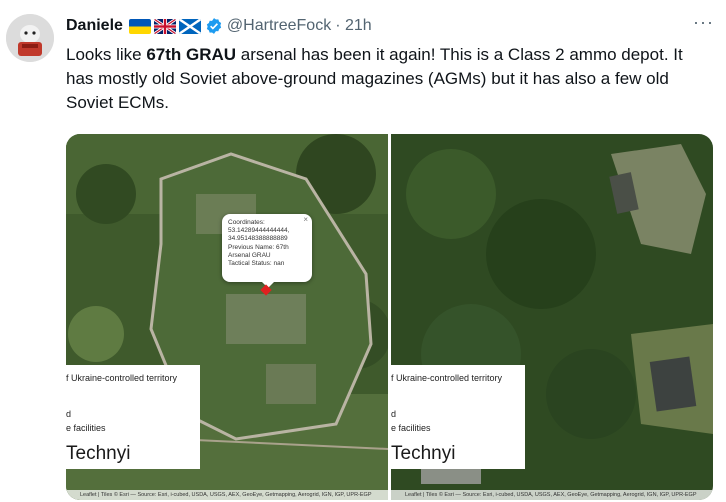 The image size is (726, 502). Describe the element at coordinates (191, 54) in the screenshot. I see `tweet-text-bold: 67th GRAU` at that location.